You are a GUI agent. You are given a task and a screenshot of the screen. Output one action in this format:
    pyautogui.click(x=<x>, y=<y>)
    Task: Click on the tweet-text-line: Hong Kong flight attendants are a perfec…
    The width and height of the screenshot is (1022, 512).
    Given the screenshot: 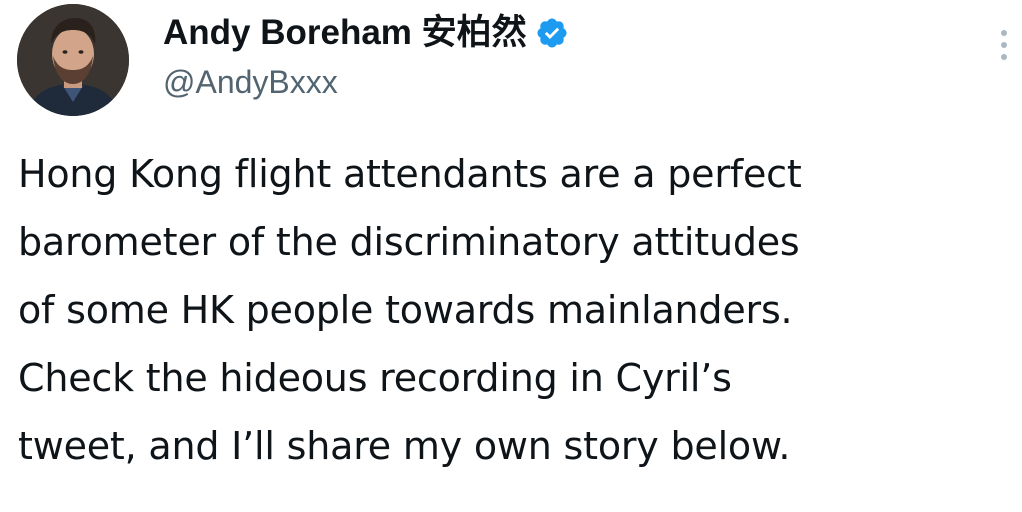 What is the action you would take?
    pyautogui.click(x=410, y=174)
    